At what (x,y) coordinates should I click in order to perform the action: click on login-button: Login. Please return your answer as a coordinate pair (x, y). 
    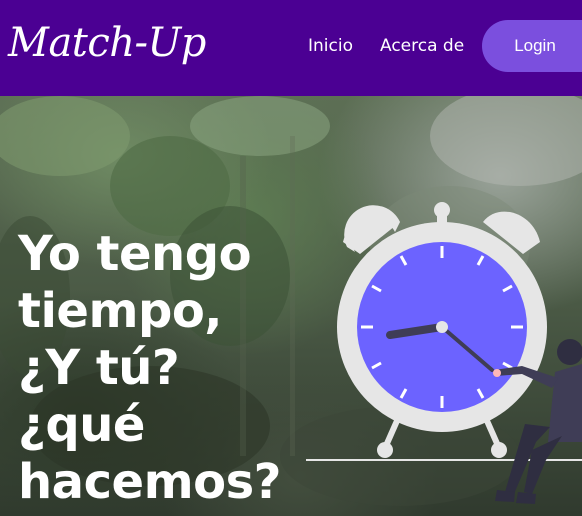
    Looking at the image, I should click on (532, 46).